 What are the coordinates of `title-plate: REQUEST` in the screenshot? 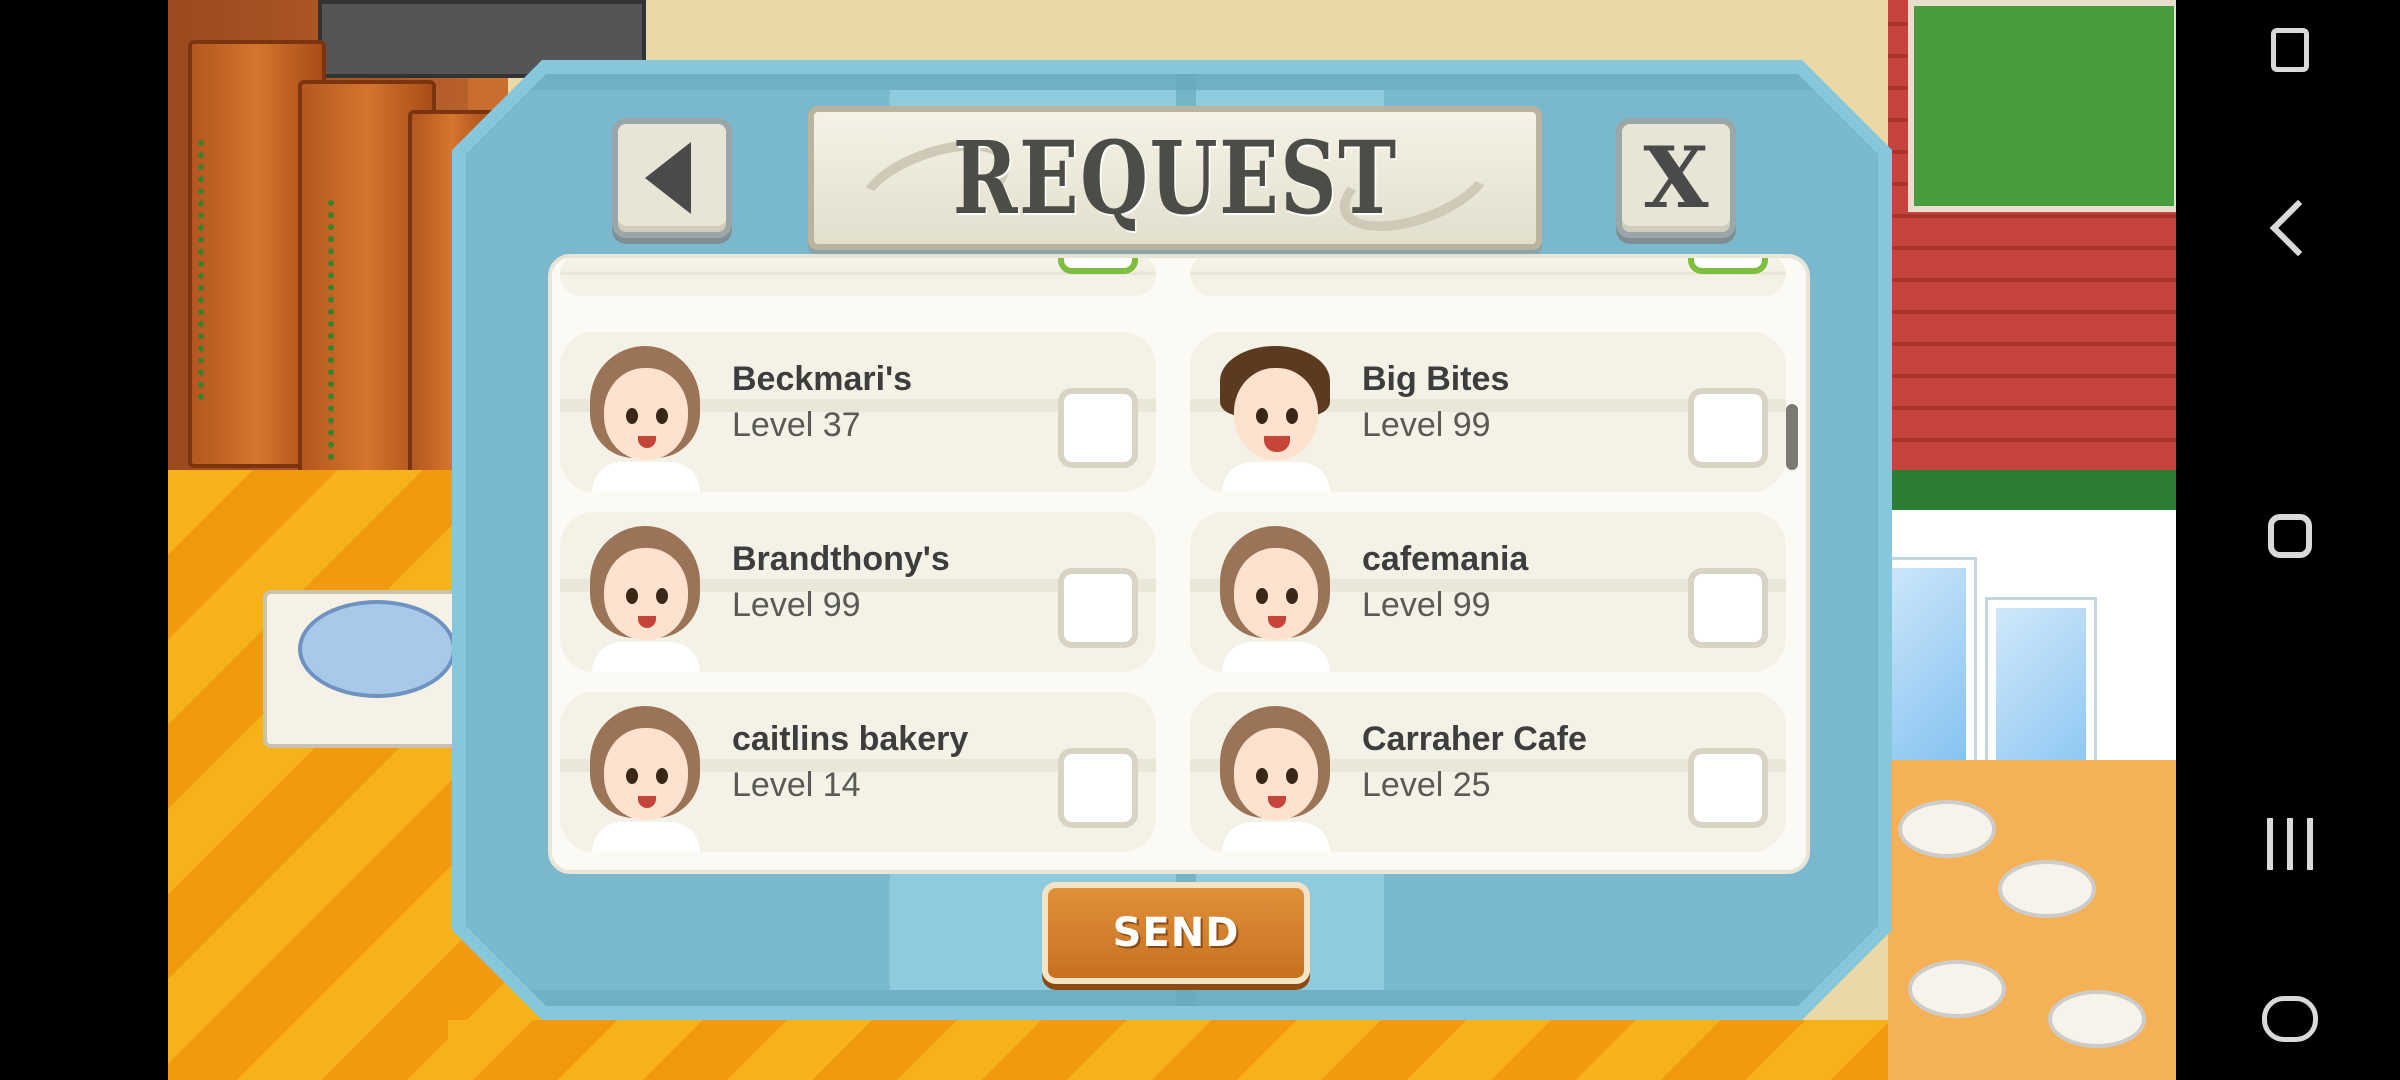 It's located at (1175, 178).